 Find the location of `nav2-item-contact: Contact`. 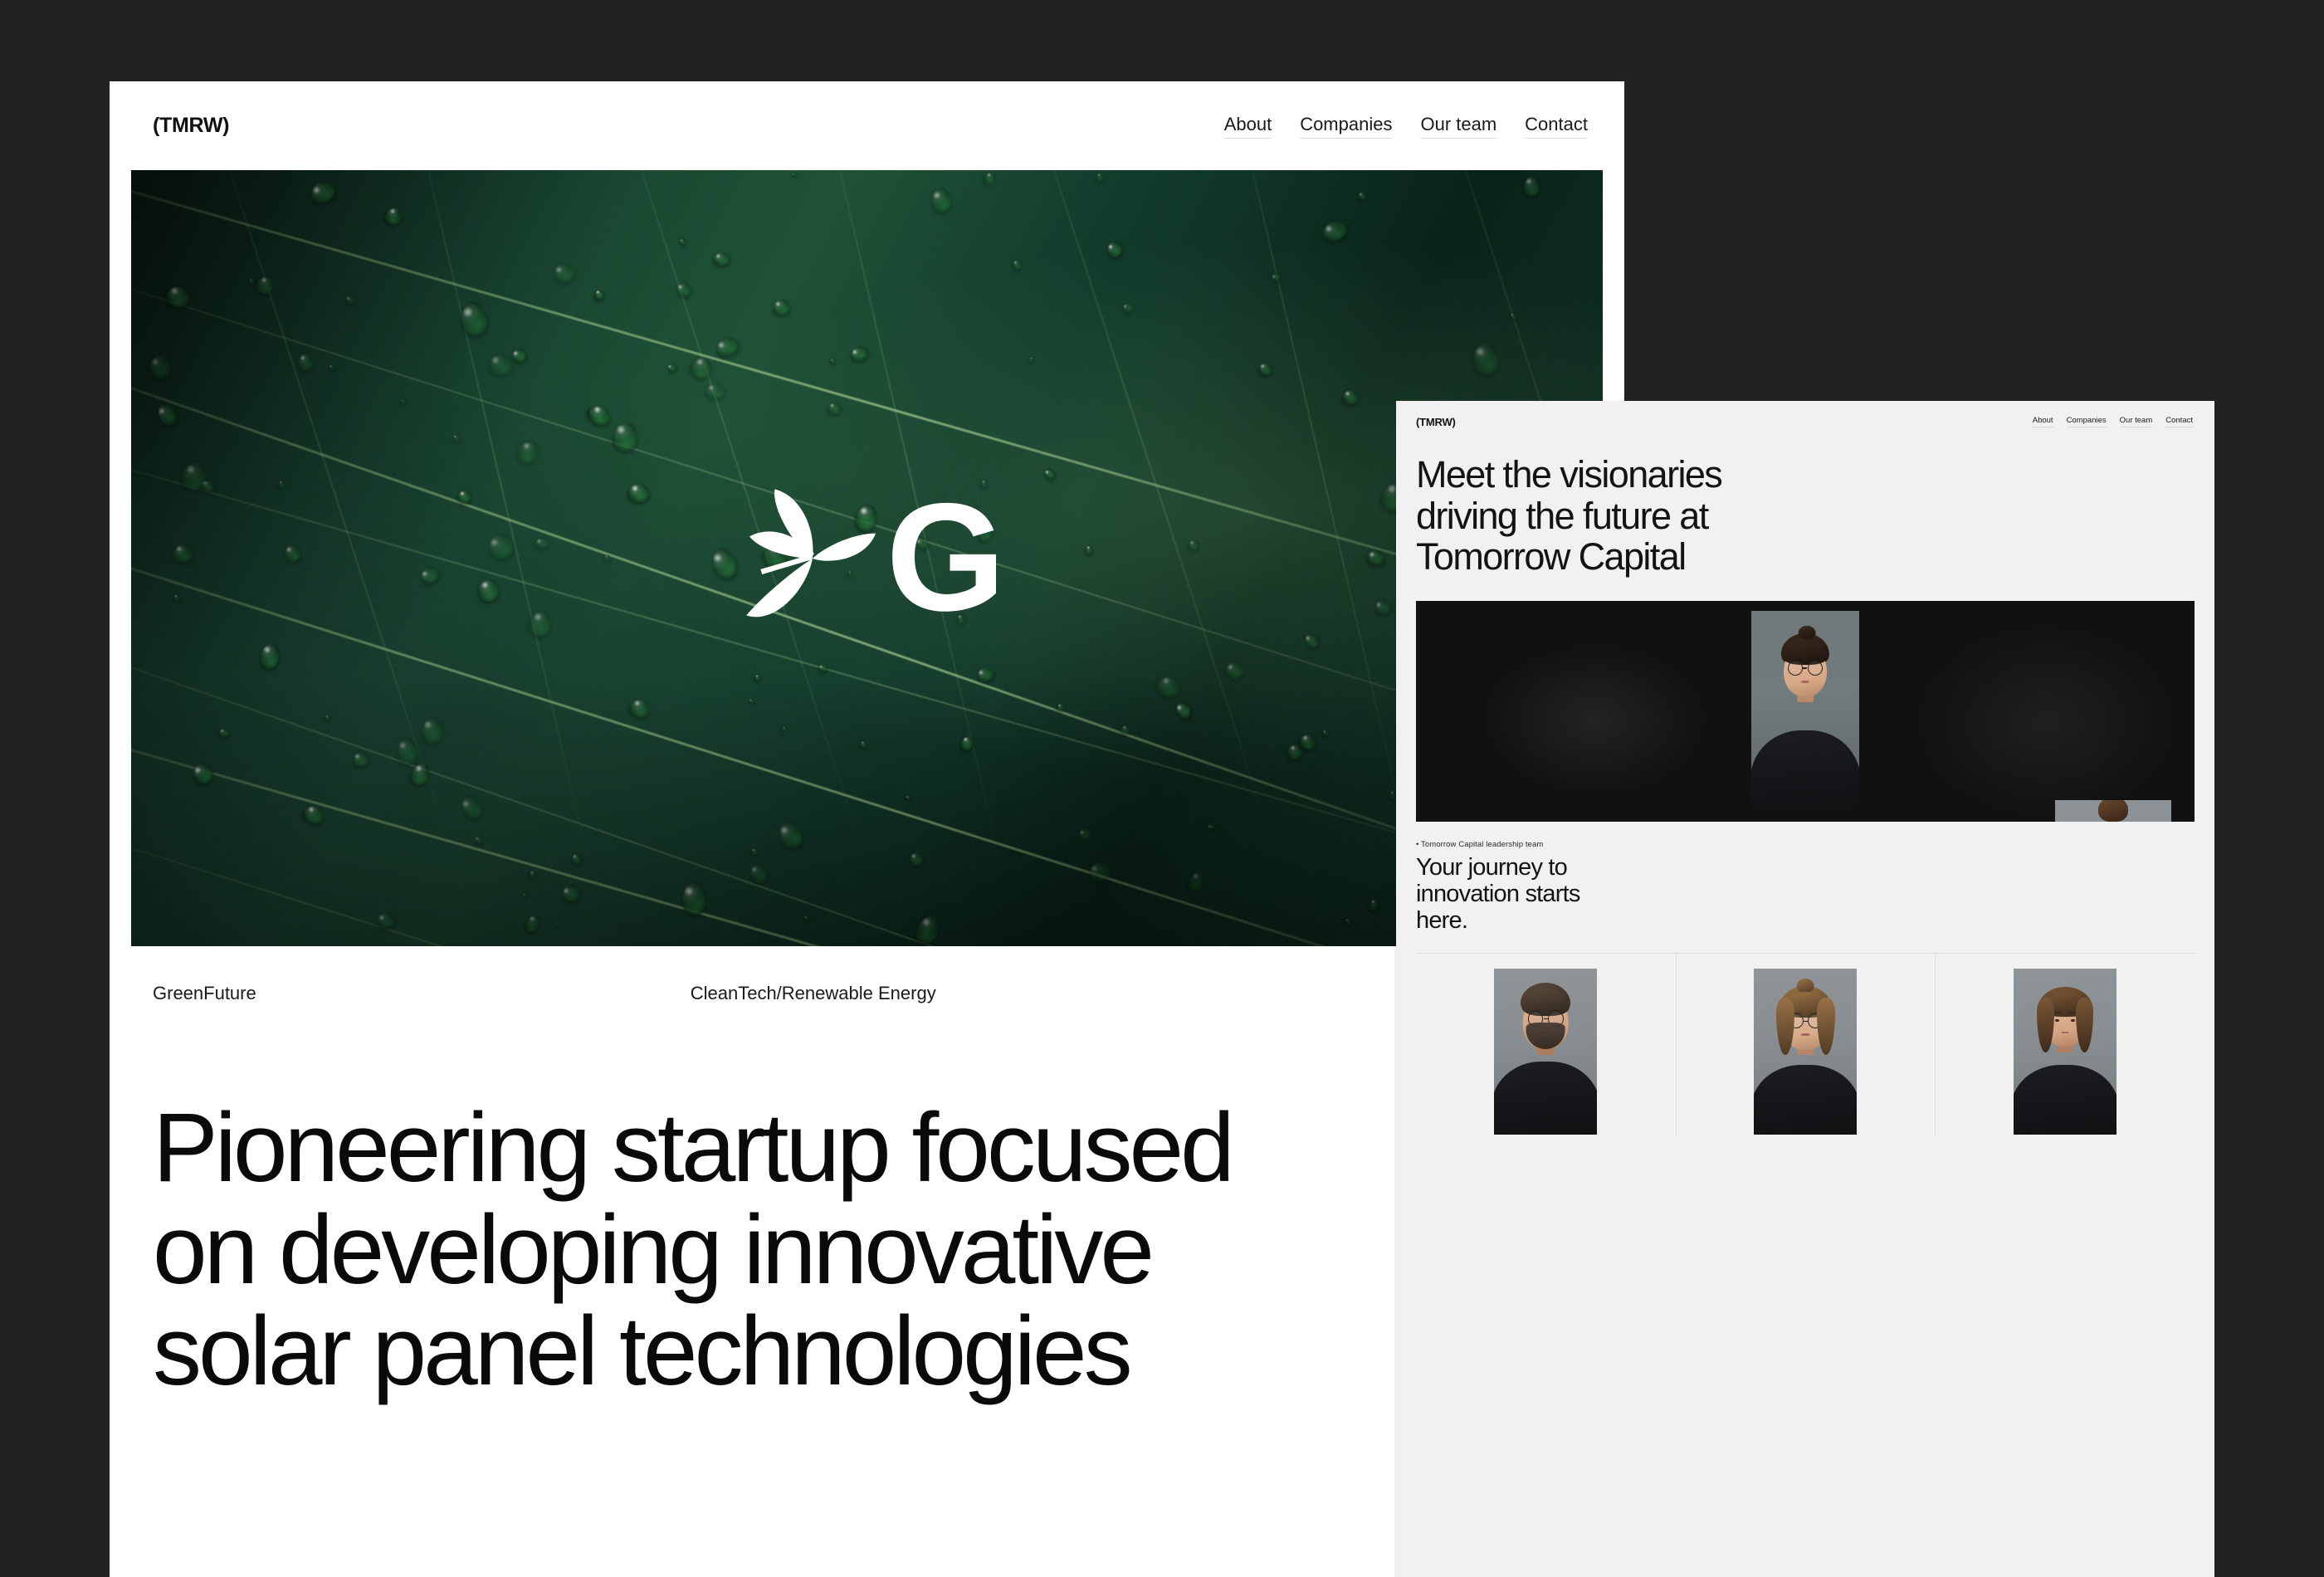

nav2-item-contact: Contact is located at coordinates (2179, 421).